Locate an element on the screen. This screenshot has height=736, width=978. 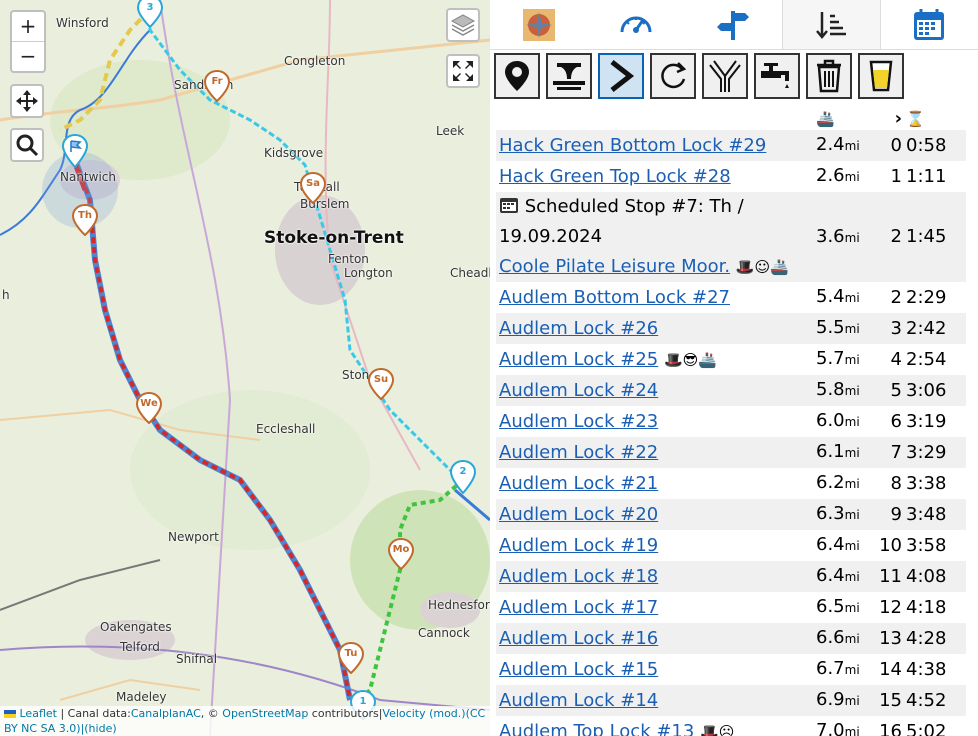
flag-icon is located at coordinates (75, 151).